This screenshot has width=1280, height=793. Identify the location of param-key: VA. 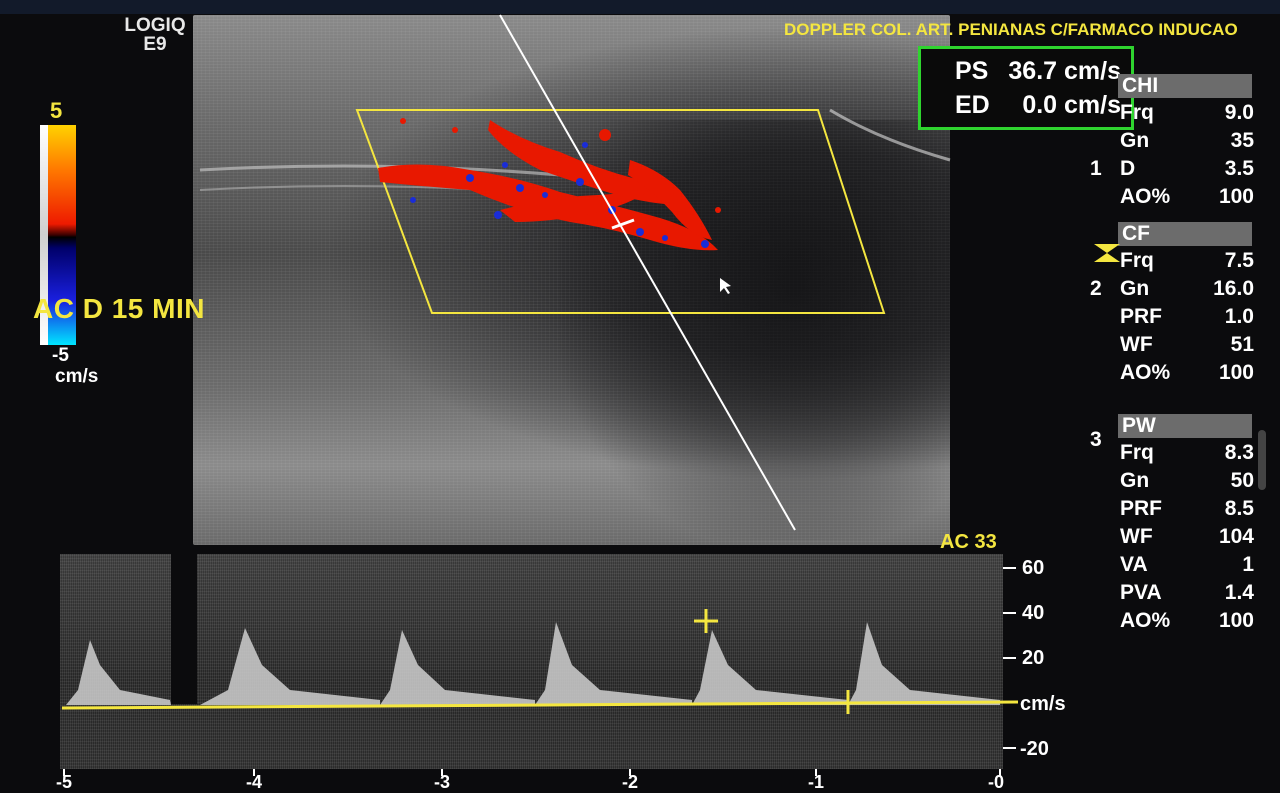
(1134, 564).